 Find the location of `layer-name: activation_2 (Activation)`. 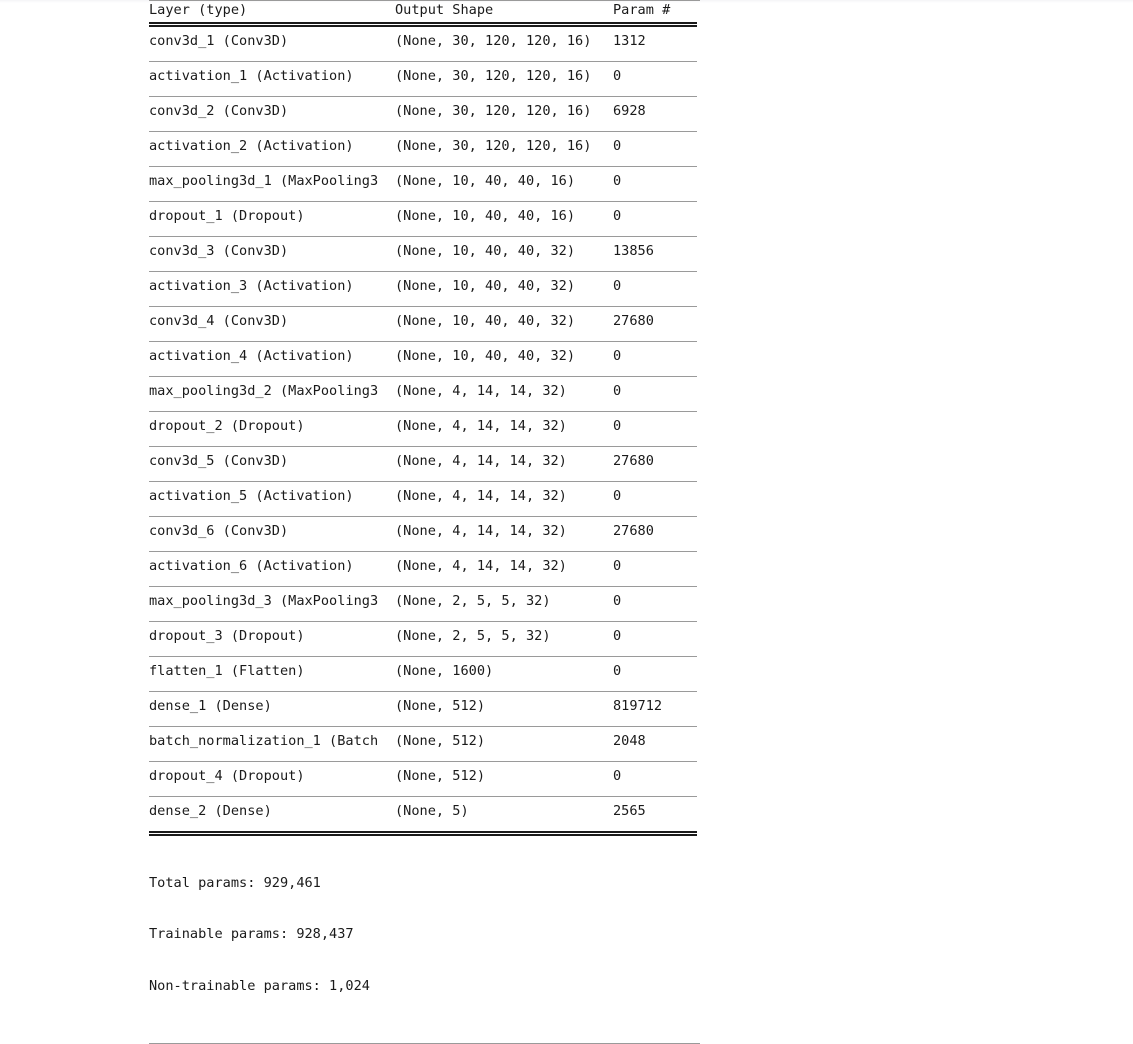

layer-name: activation_2 (Activation) is located at coordinates (251, 146).